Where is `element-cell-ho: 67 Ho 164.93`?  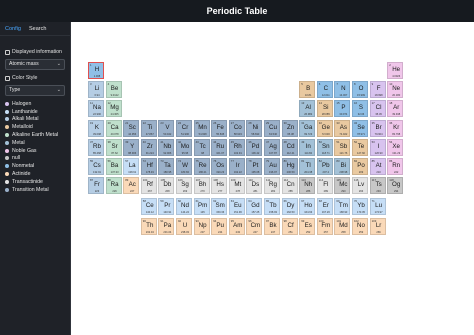 element-cell-ho: 67 Ho 164.93 is located at coordinates (307, 207).